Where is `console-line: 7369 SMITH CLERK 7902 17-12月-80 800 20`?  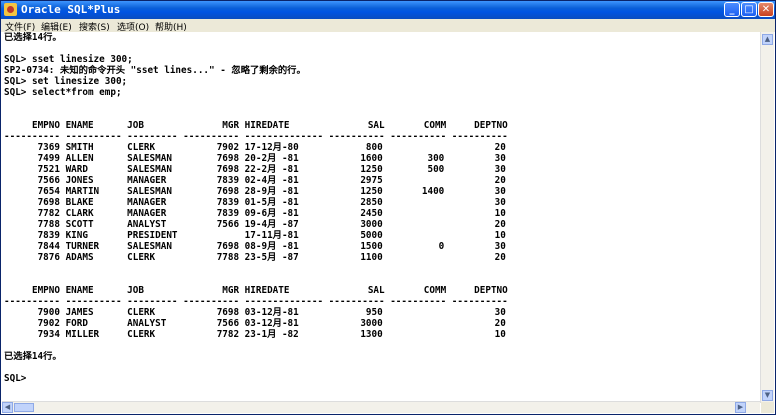 console-line: 7369 SMITH CLERK 7902 17-12月-80 800 20 is located at coordinates (255, 147).